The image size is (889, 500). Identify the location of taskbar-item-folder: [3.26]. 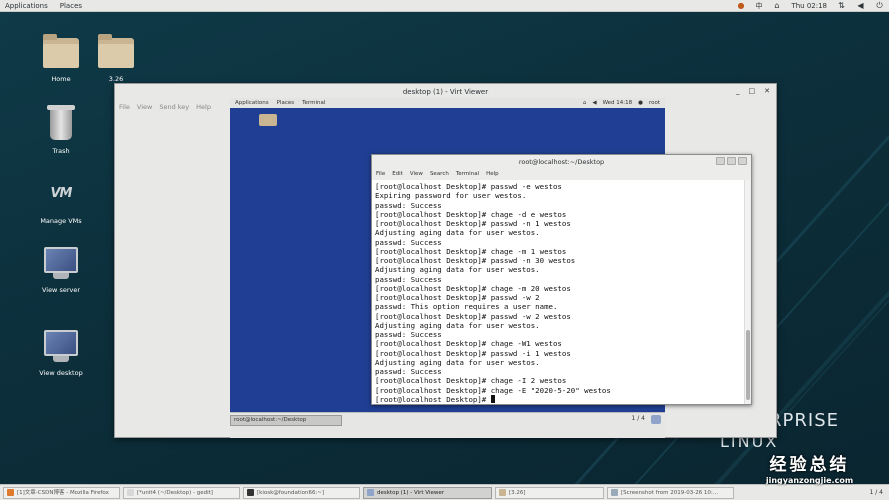
(549, 492).